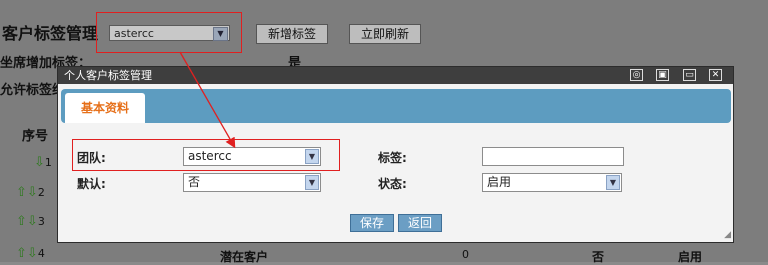  What do you see at coordinates (689, 75) in the screenshot?
I see `maximize-icon: ▭` at bounding box center [689, 75].